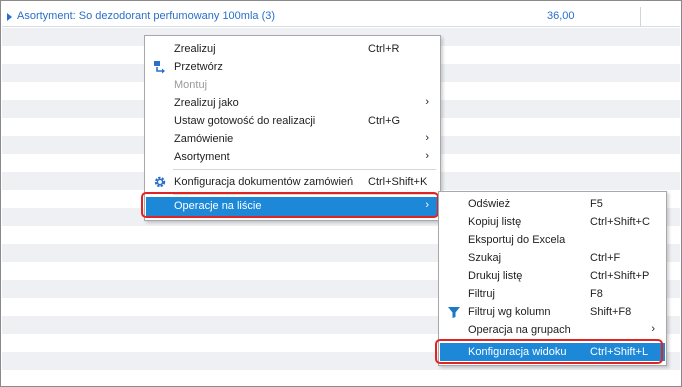 This screenshot has width=682, height=387. I want to click on grid-row, so click(341, 378).